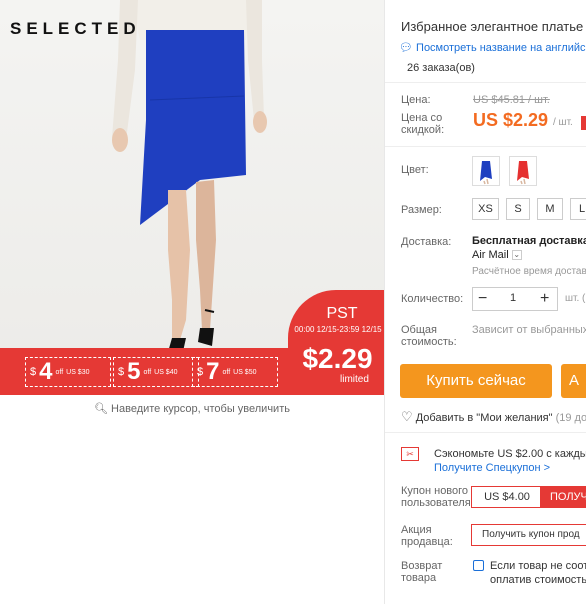 Image resolution: width=586 pixels, height=604 pixels. Describe the element at coordinates (200, 409) in the screenshot. I see `zoom-hint-text: Наведите курсор, чтобы увеличить` at that location.